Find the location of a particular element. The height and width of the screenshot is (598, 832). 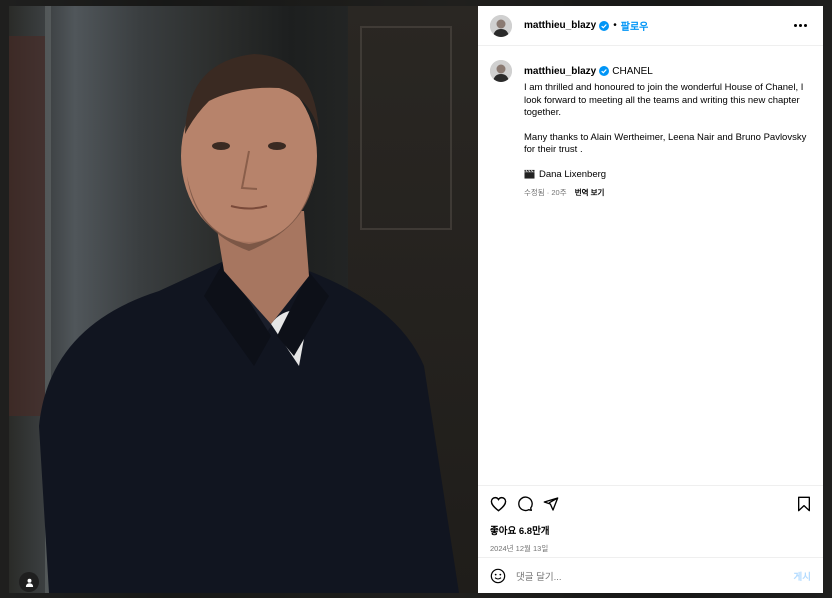

tagged-user-button is located at coordinates (29, 582).